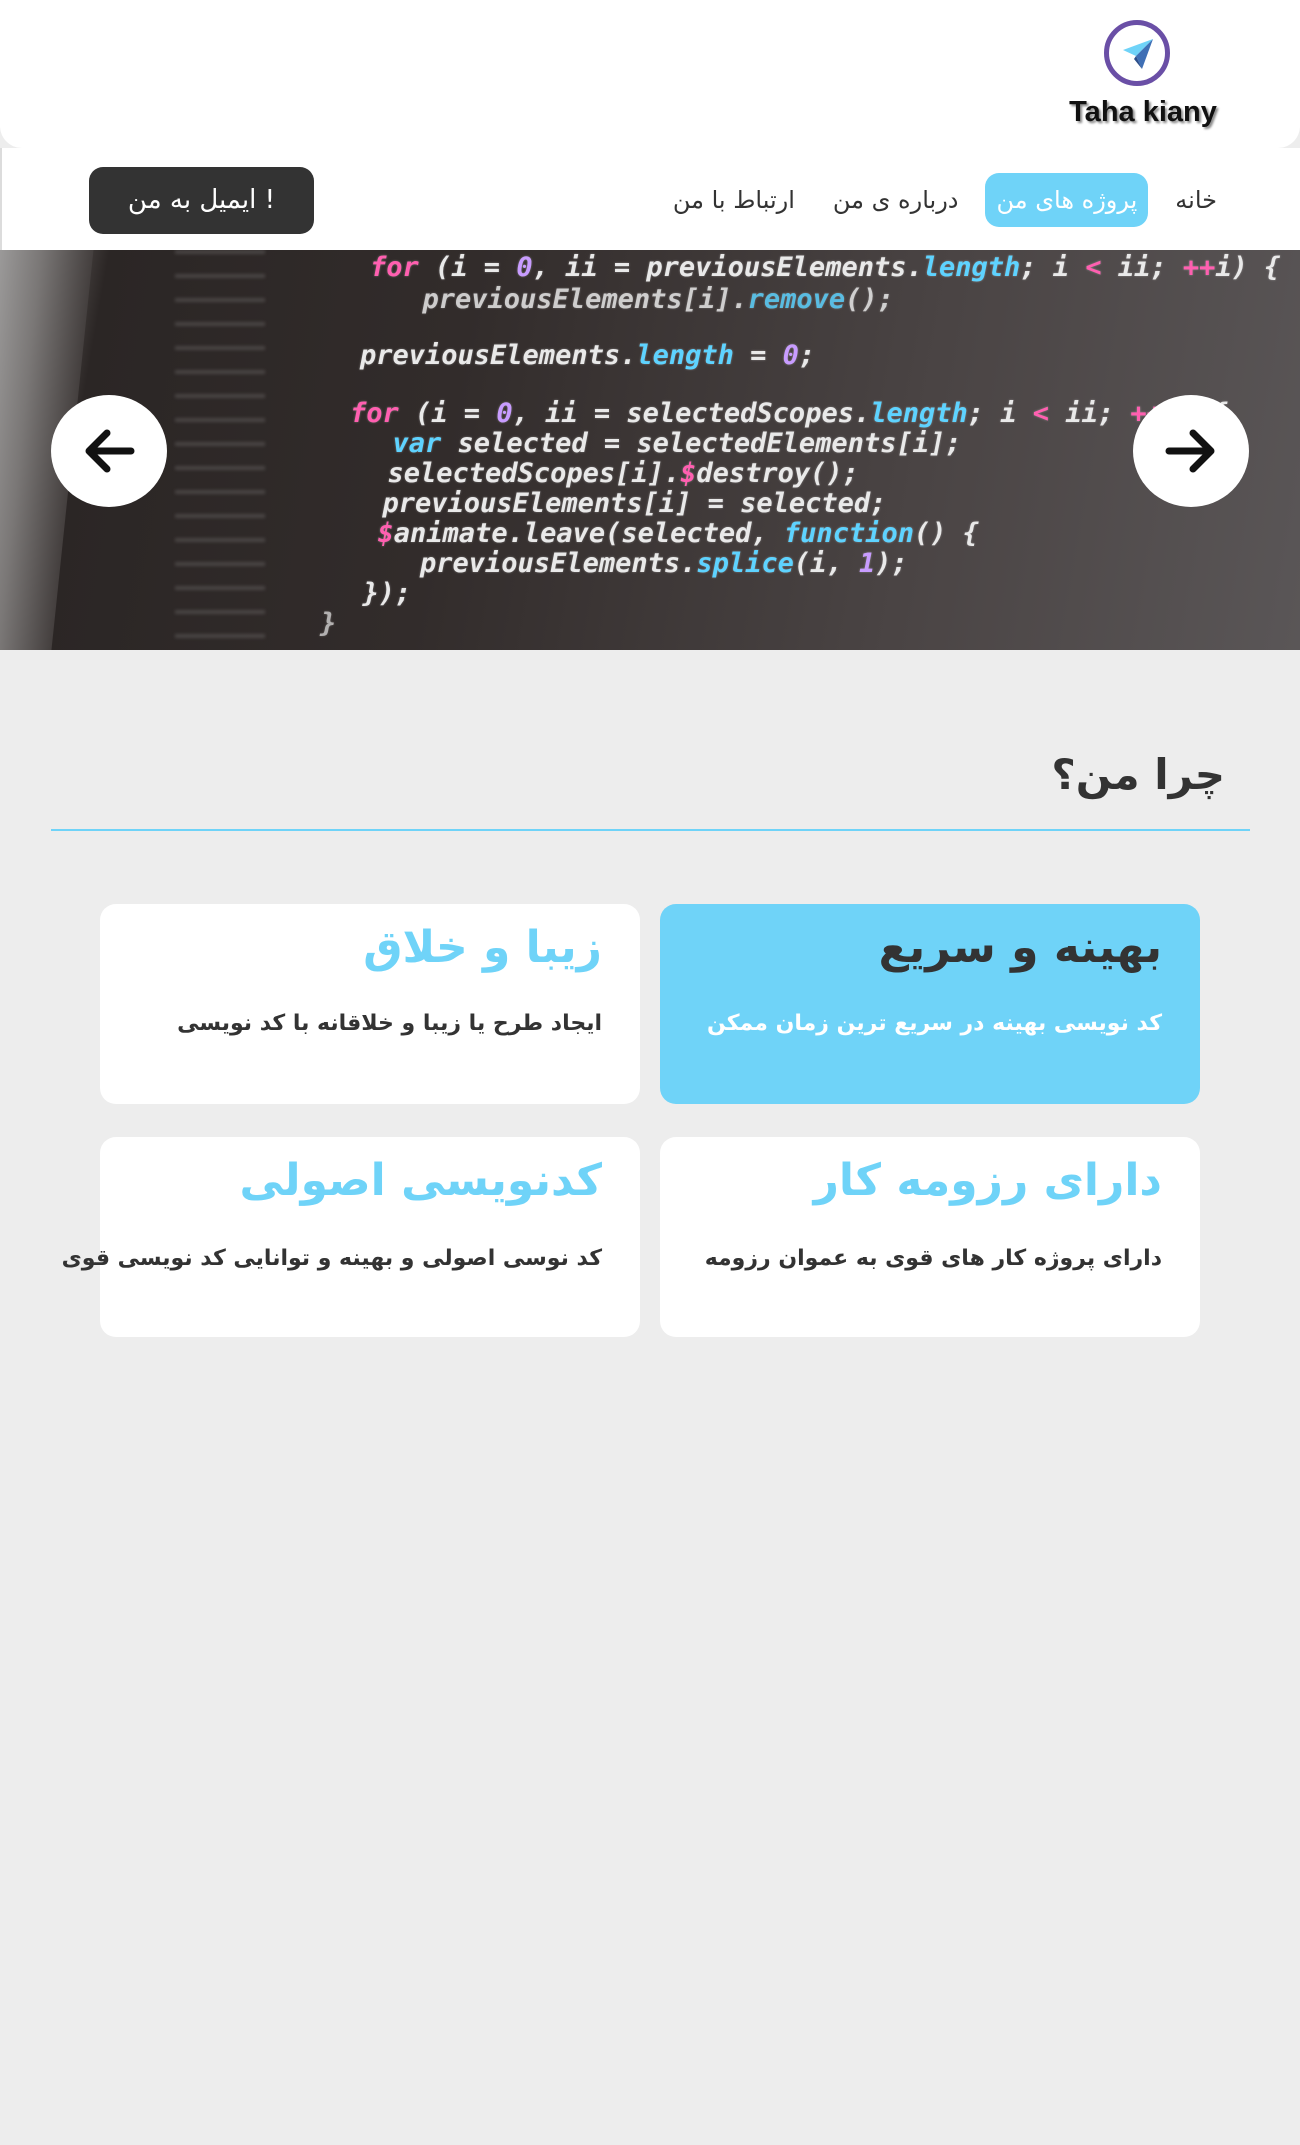 The image size is (1300, 2145). I want to click on email-me-button: ایمیل به من !, so click(201, 200).